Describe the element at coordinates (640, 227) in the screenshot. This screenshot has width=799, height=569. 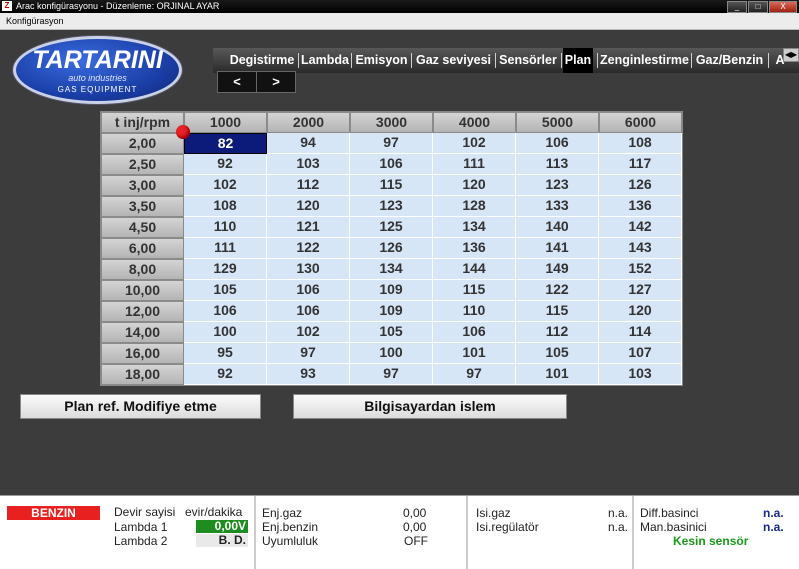
I see `map-cell: 142` at that location.